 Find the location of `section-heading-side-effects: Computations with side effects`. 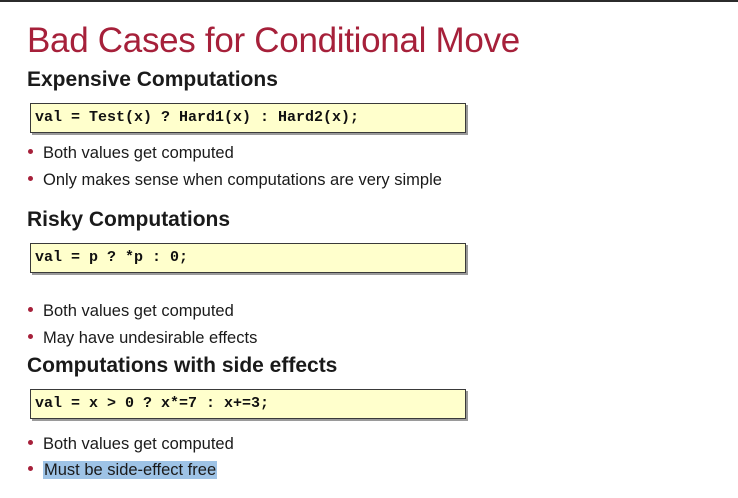

section-heading-side-effects: Computations with side effects is located at coordinates (182, 365).